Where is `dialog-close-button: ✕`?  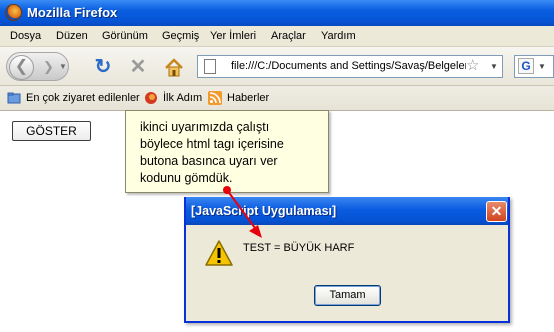 dialog-close-button: ✕ is located at coordinates (496, 211).